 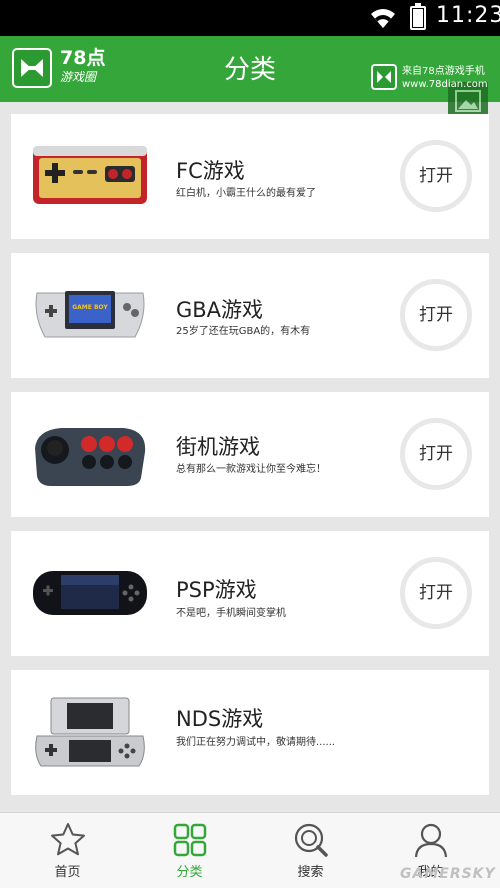 What do you see at coordinates (436, 593) in the screenshot?
I see `open-button-psp: 打开` at bounding box center [436, 593].